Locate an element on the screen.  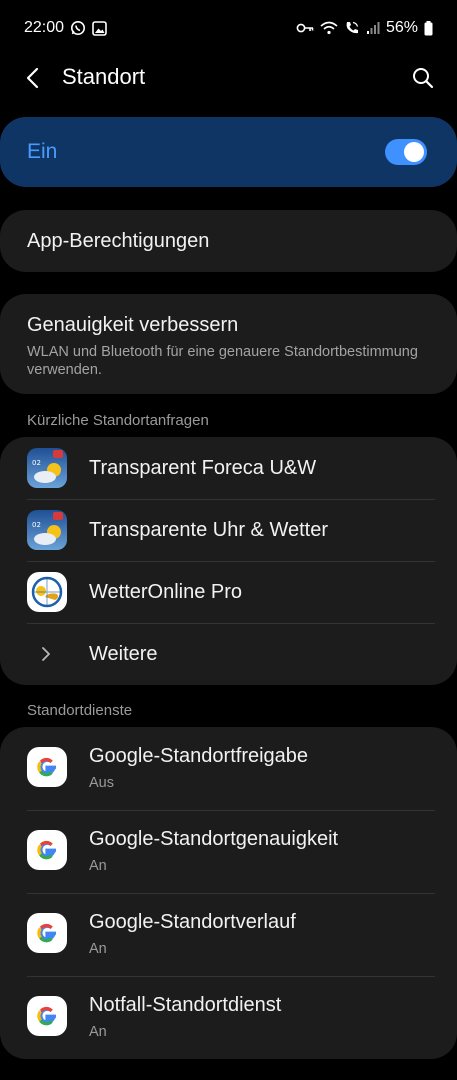
key-icon is located at coordinates (305, 28).